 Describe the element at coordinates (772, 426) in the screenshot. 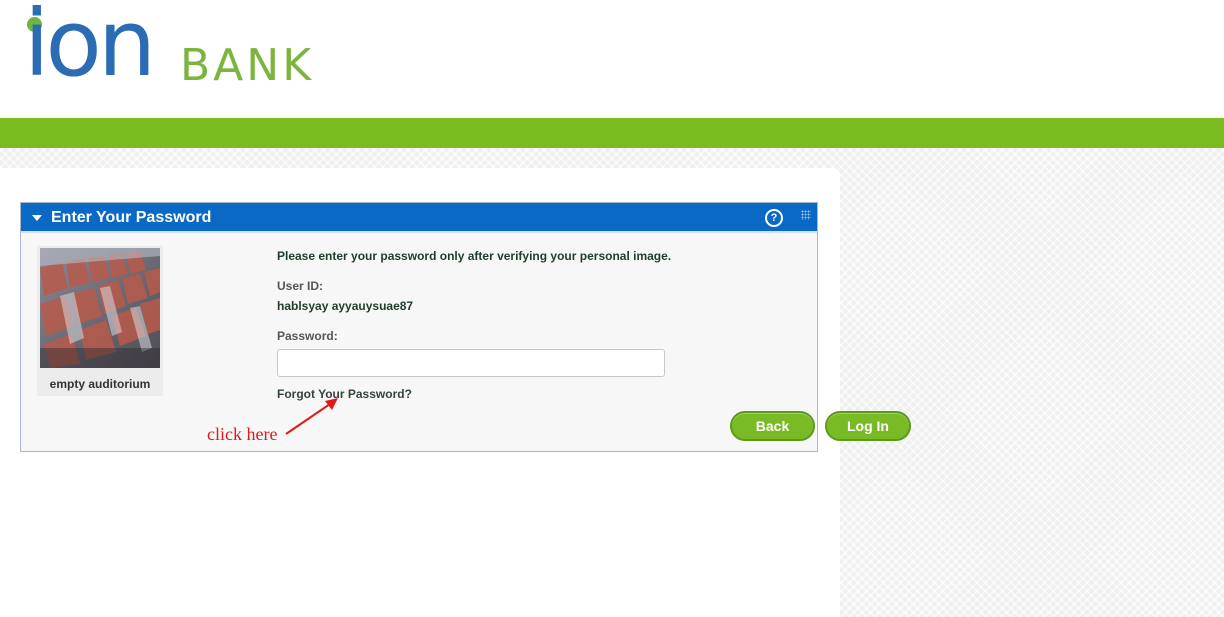

I see `back-button: Back` at that location.